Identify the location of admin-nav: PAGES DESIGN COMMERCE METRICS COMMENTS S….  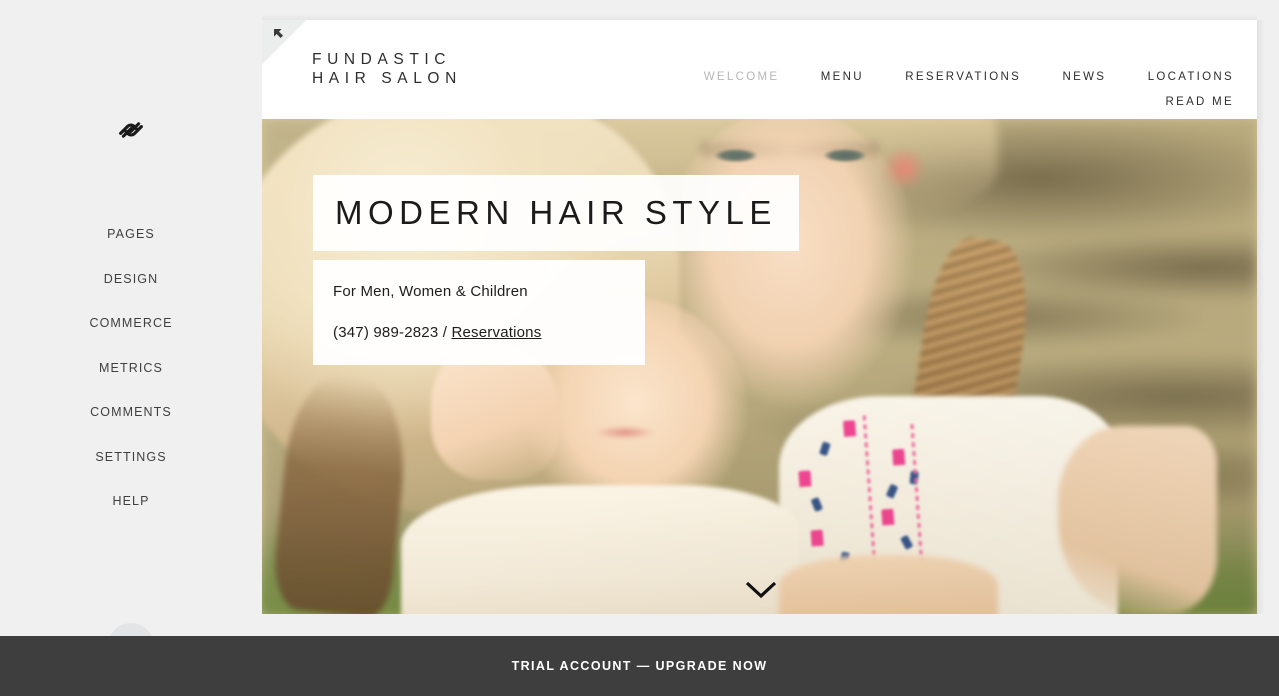
(131, 384).